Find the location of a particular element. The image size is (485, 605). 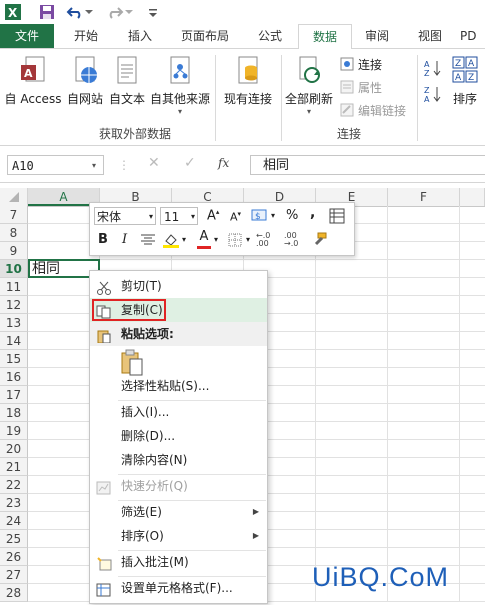

row-header-16: 16 is located at coordinates (14, 377).